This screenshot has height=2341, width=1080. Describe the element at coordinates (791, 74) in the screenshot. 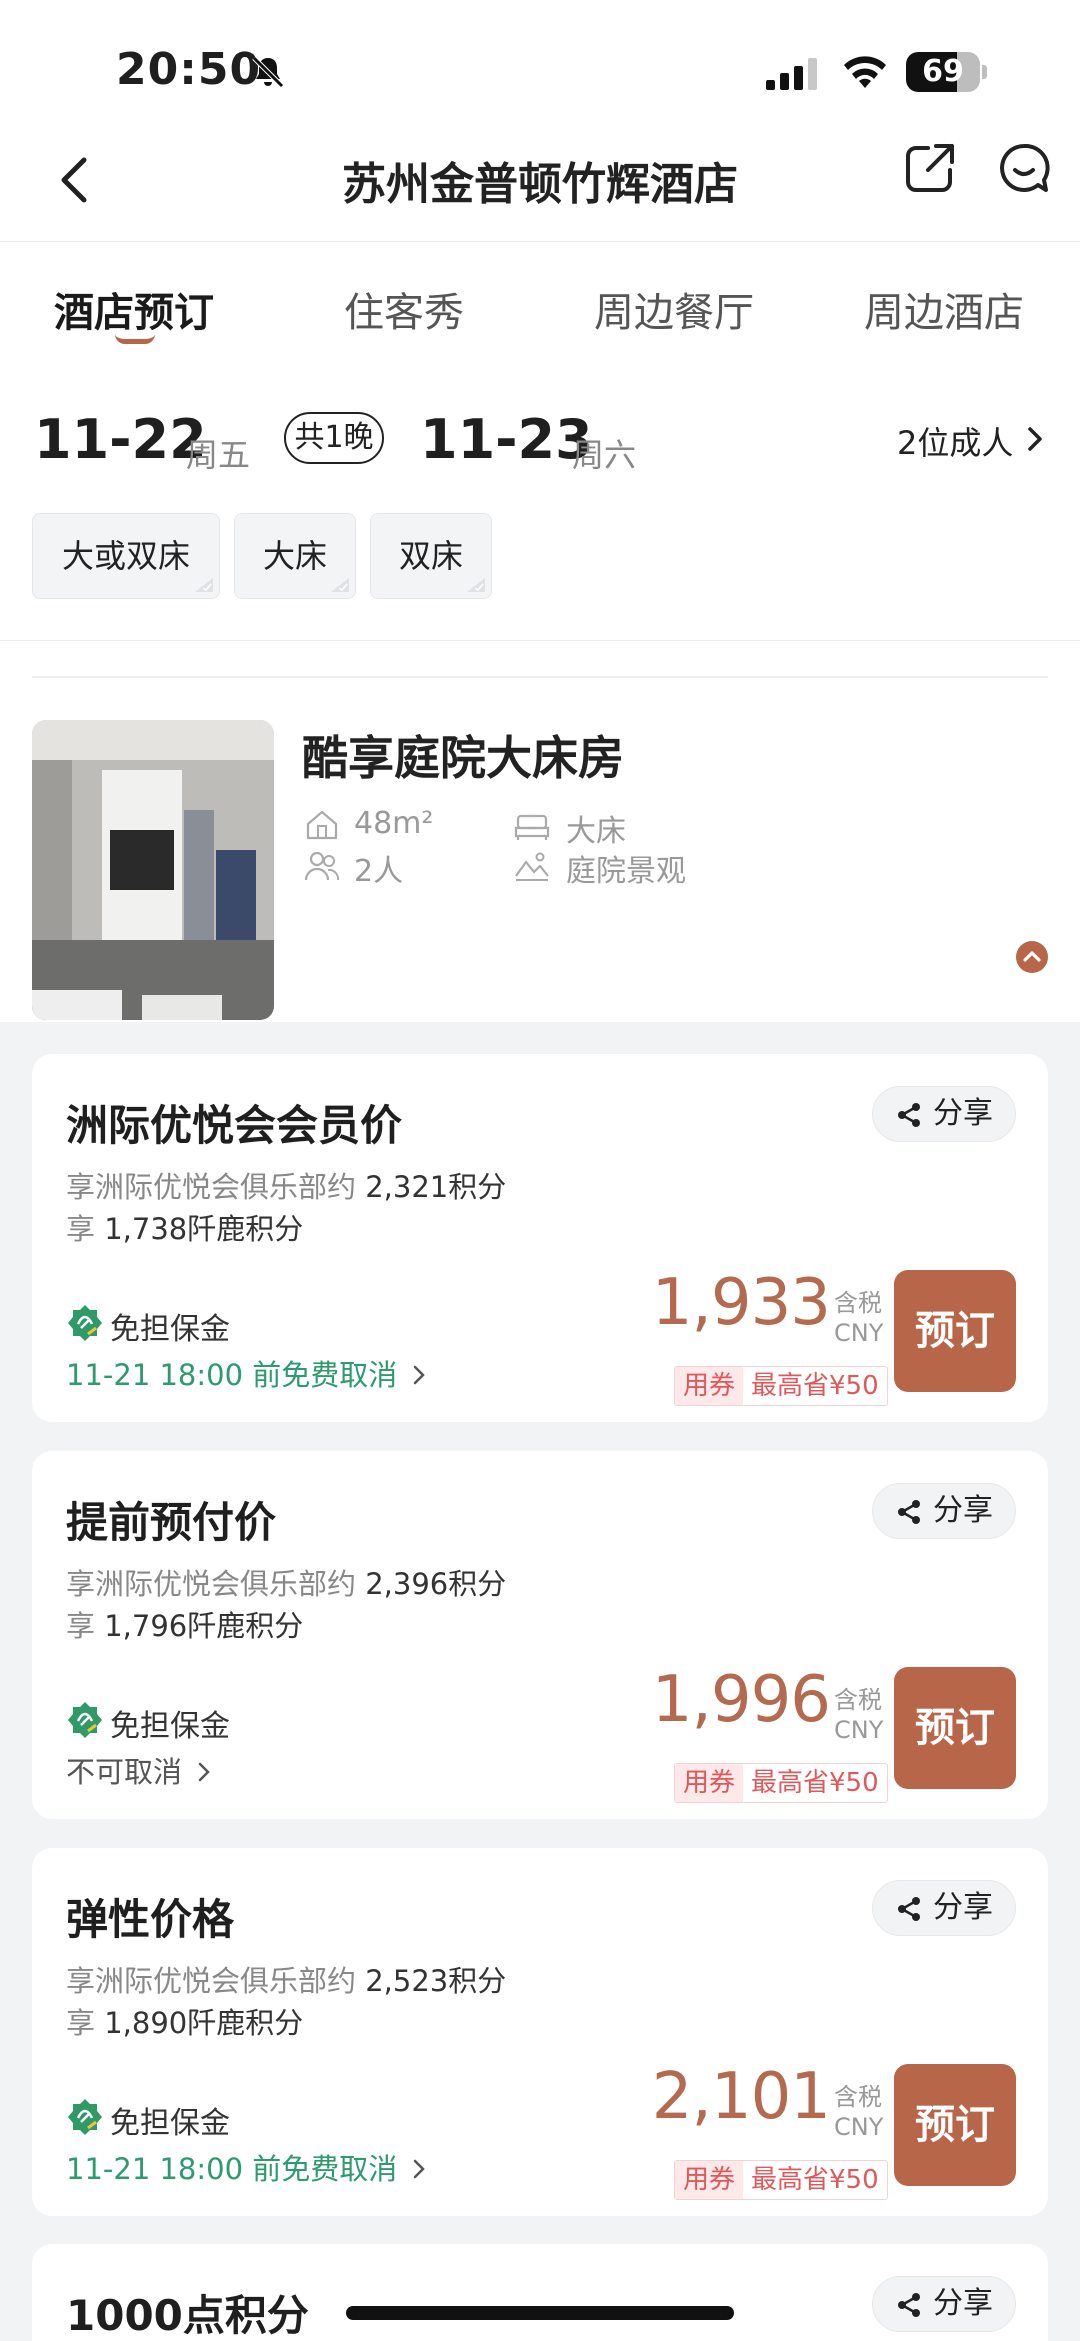

I see `signal-icon` at that location.